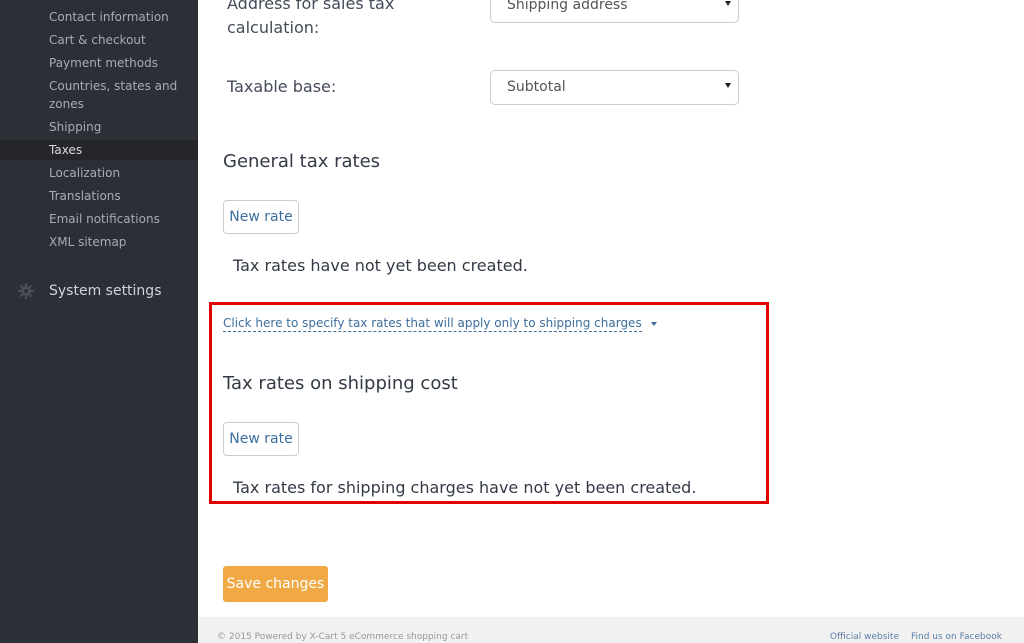  Describe the element at coordinates (302, 161) in the screenshot. I see `general-tax-rates-title: General tax rates` at that location.